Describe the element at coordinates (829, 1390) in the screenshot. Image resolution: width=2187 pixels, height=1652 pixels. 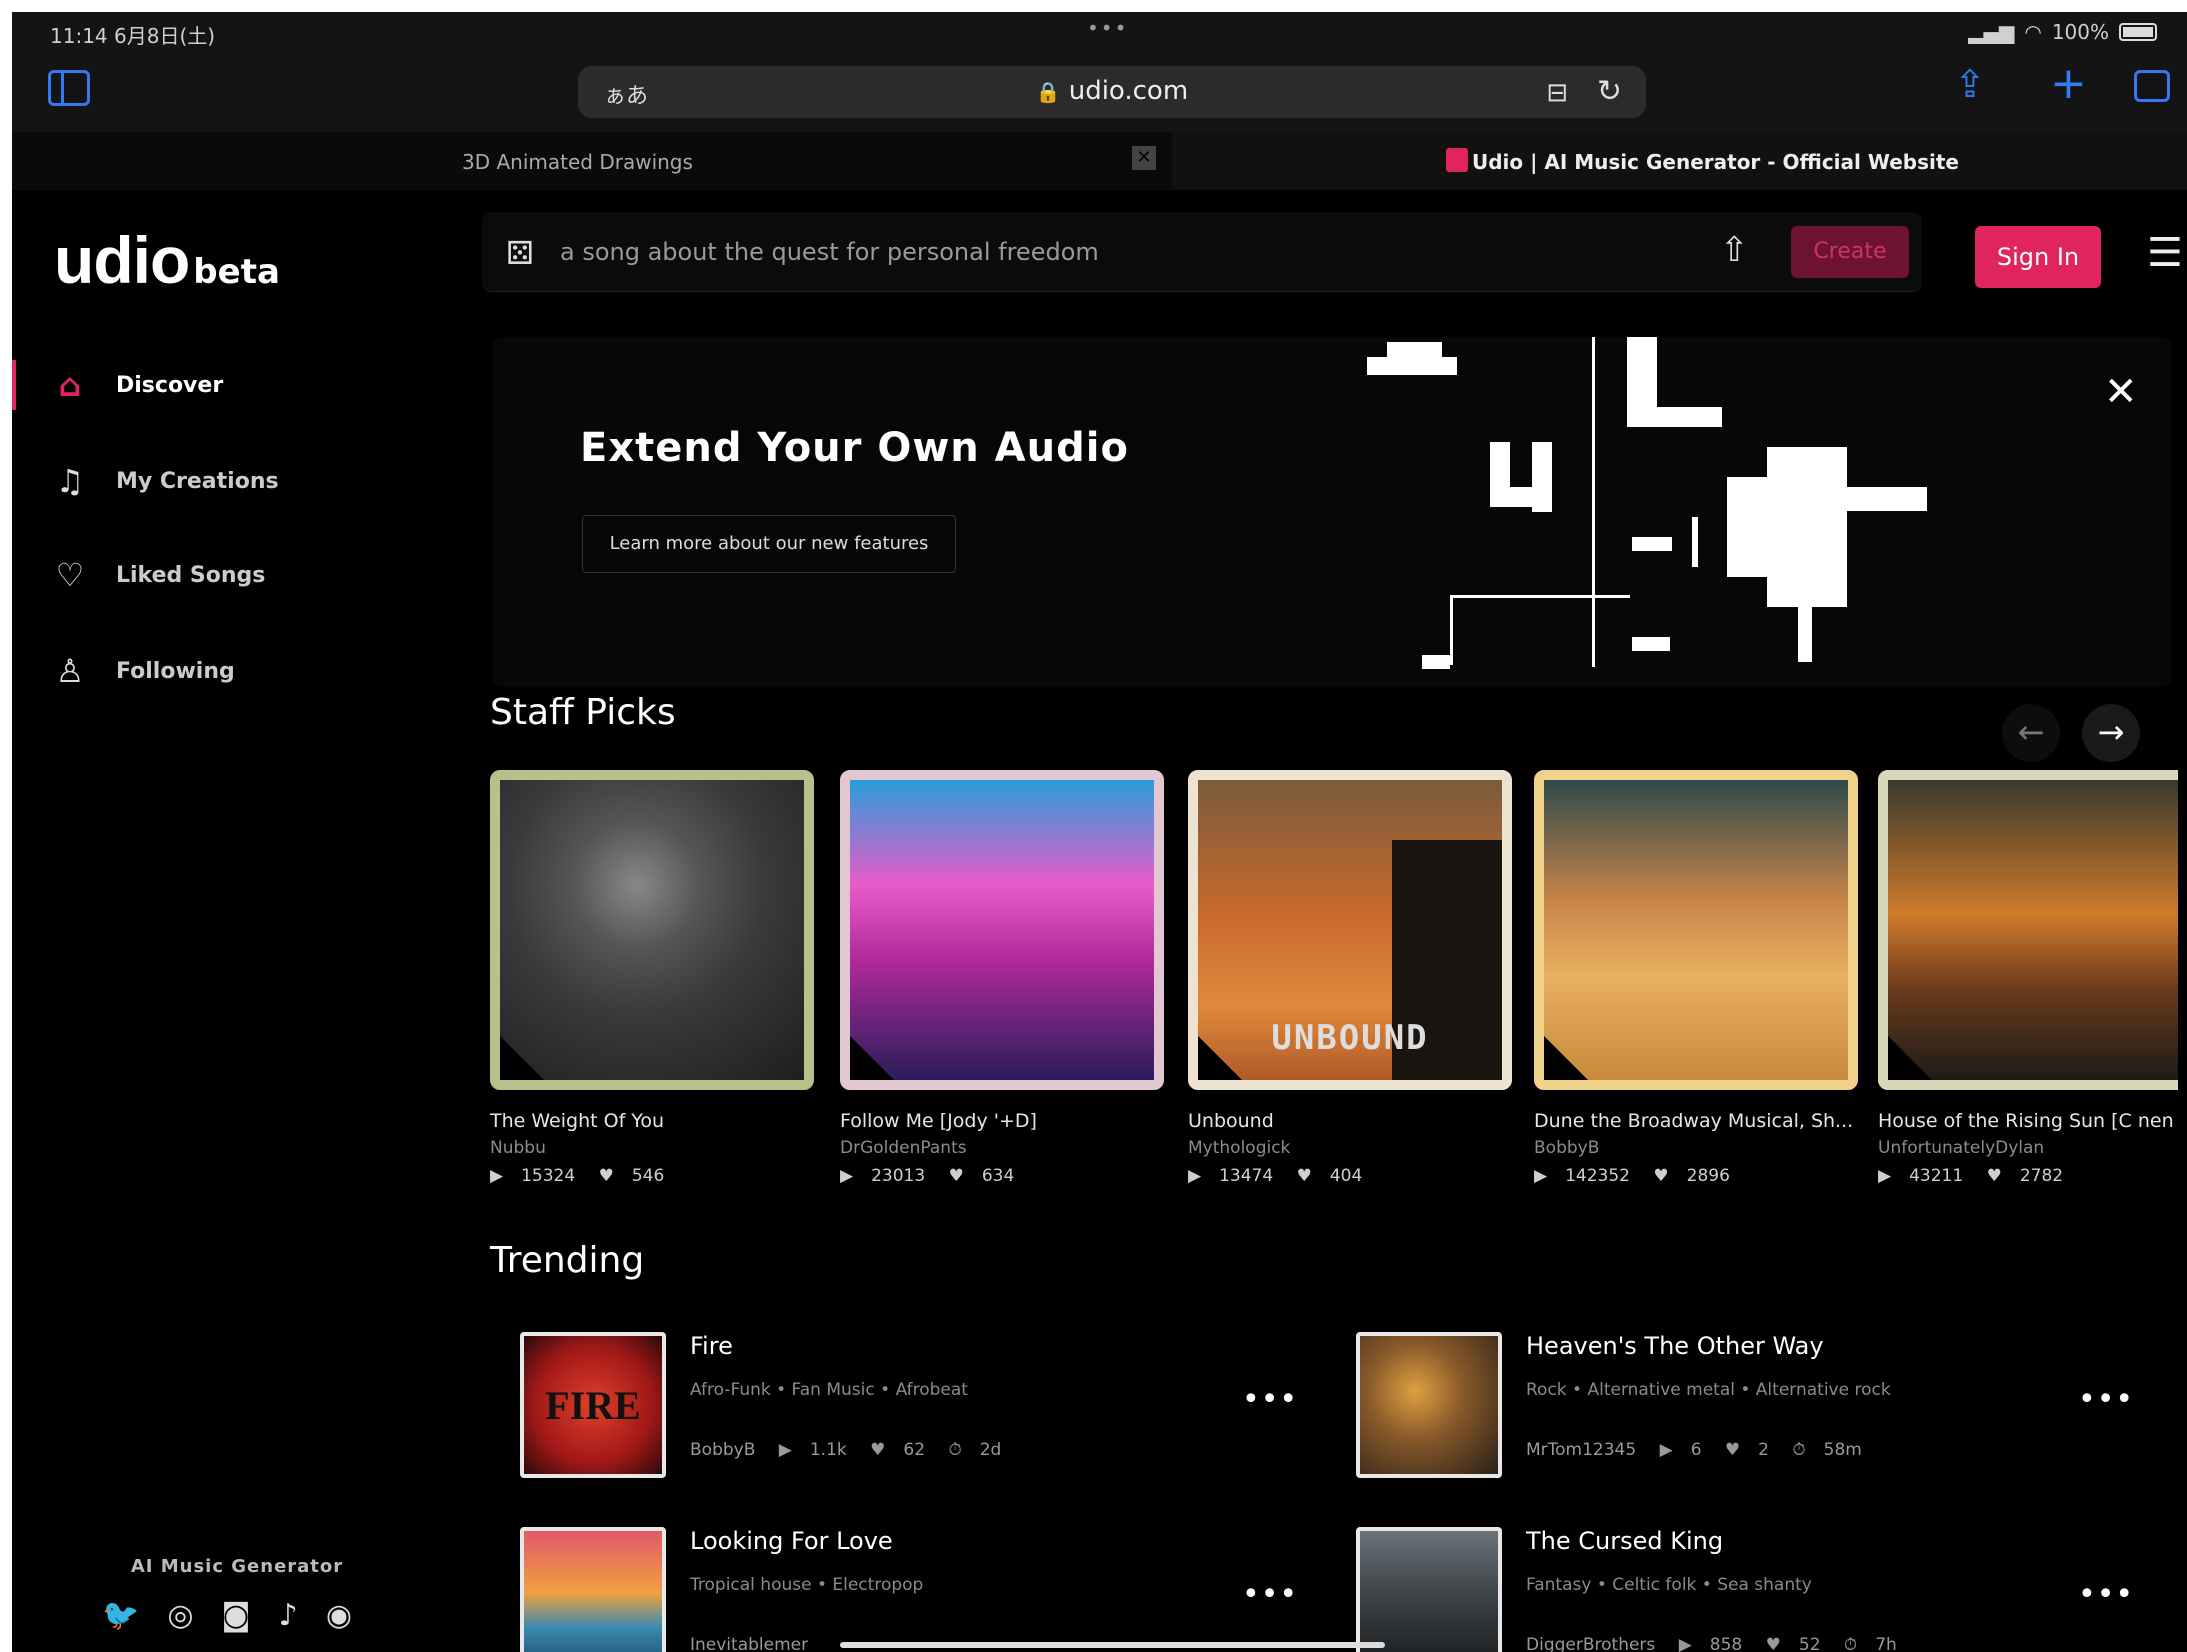
I see `track-tags: Afro-Funk • Fan Music • Afrobeat` at that location.